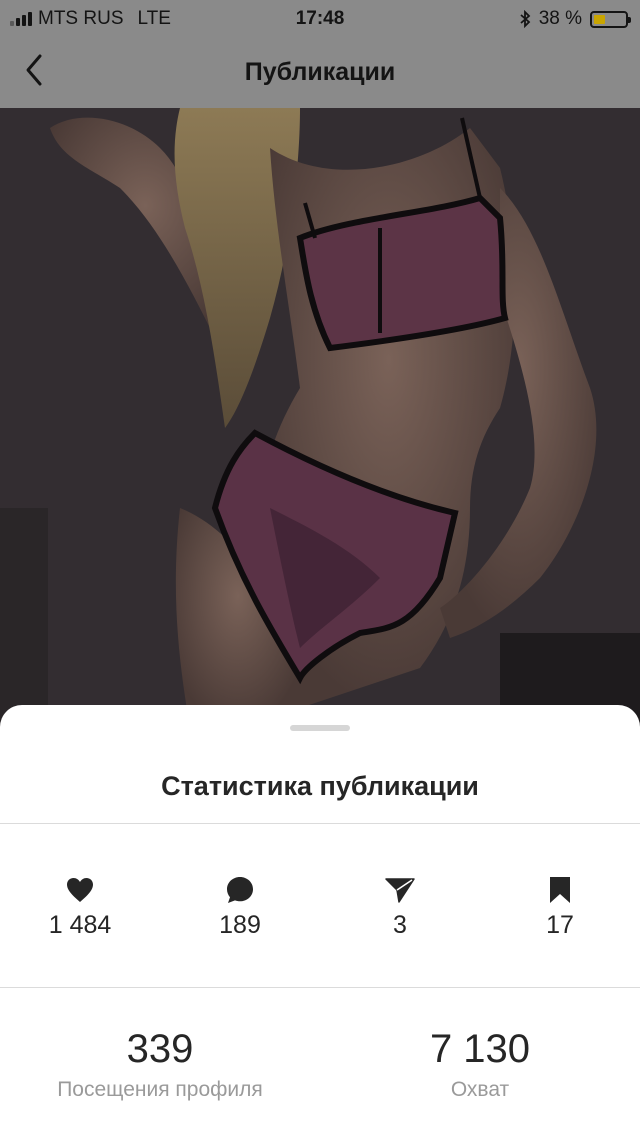 This screenshot has width=640, height=1138. I want to click on nav-bar: Публикации, so click(320, 72).